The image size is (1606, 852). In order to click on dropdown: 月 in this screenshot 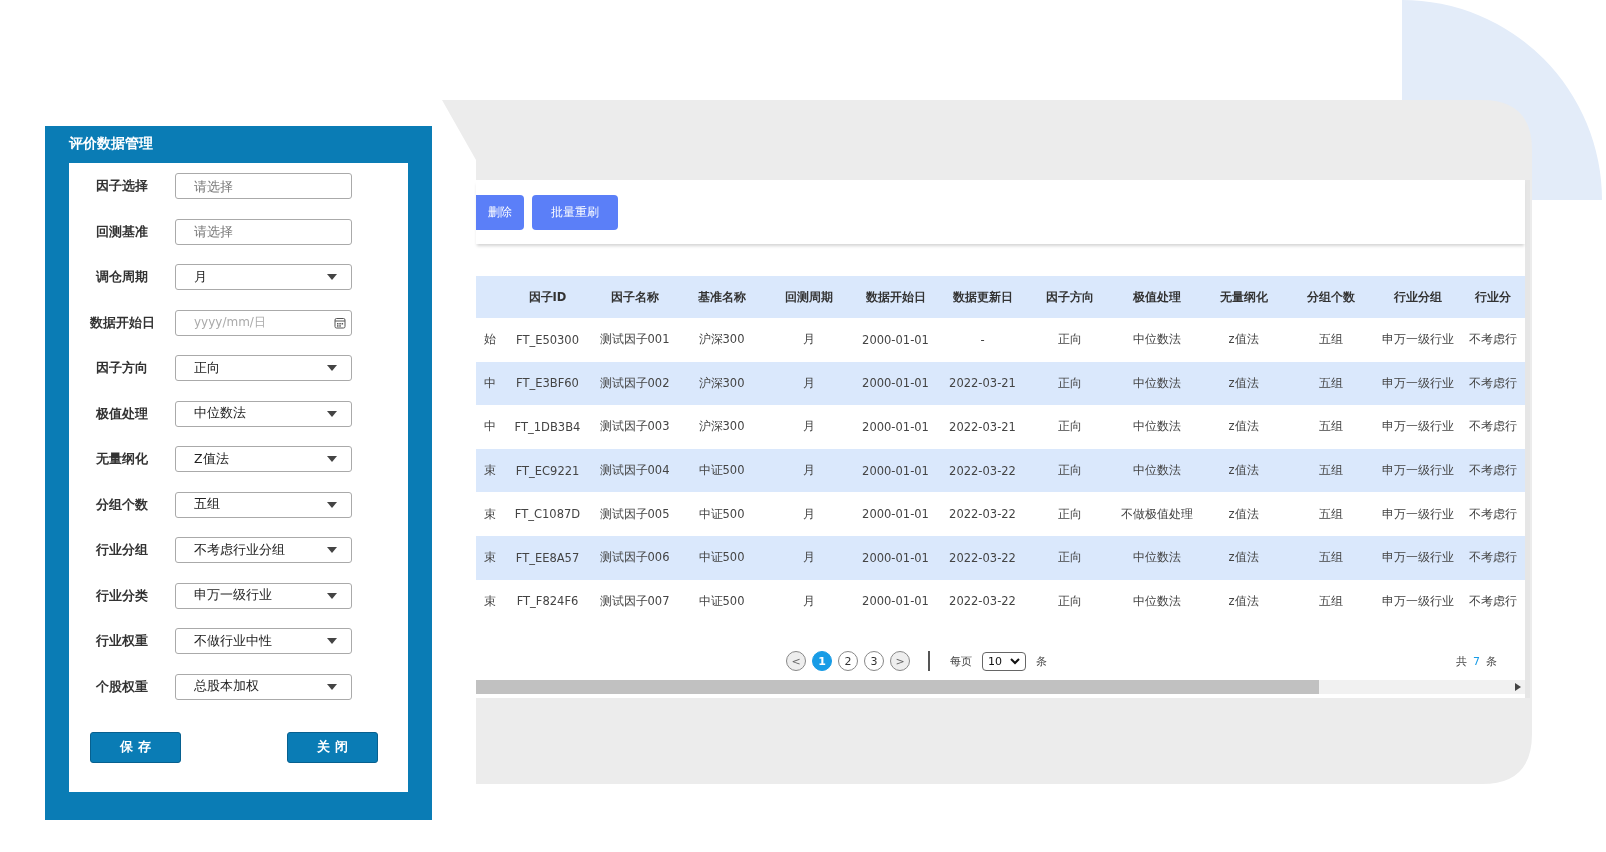, I will do `click(263, 277)`.